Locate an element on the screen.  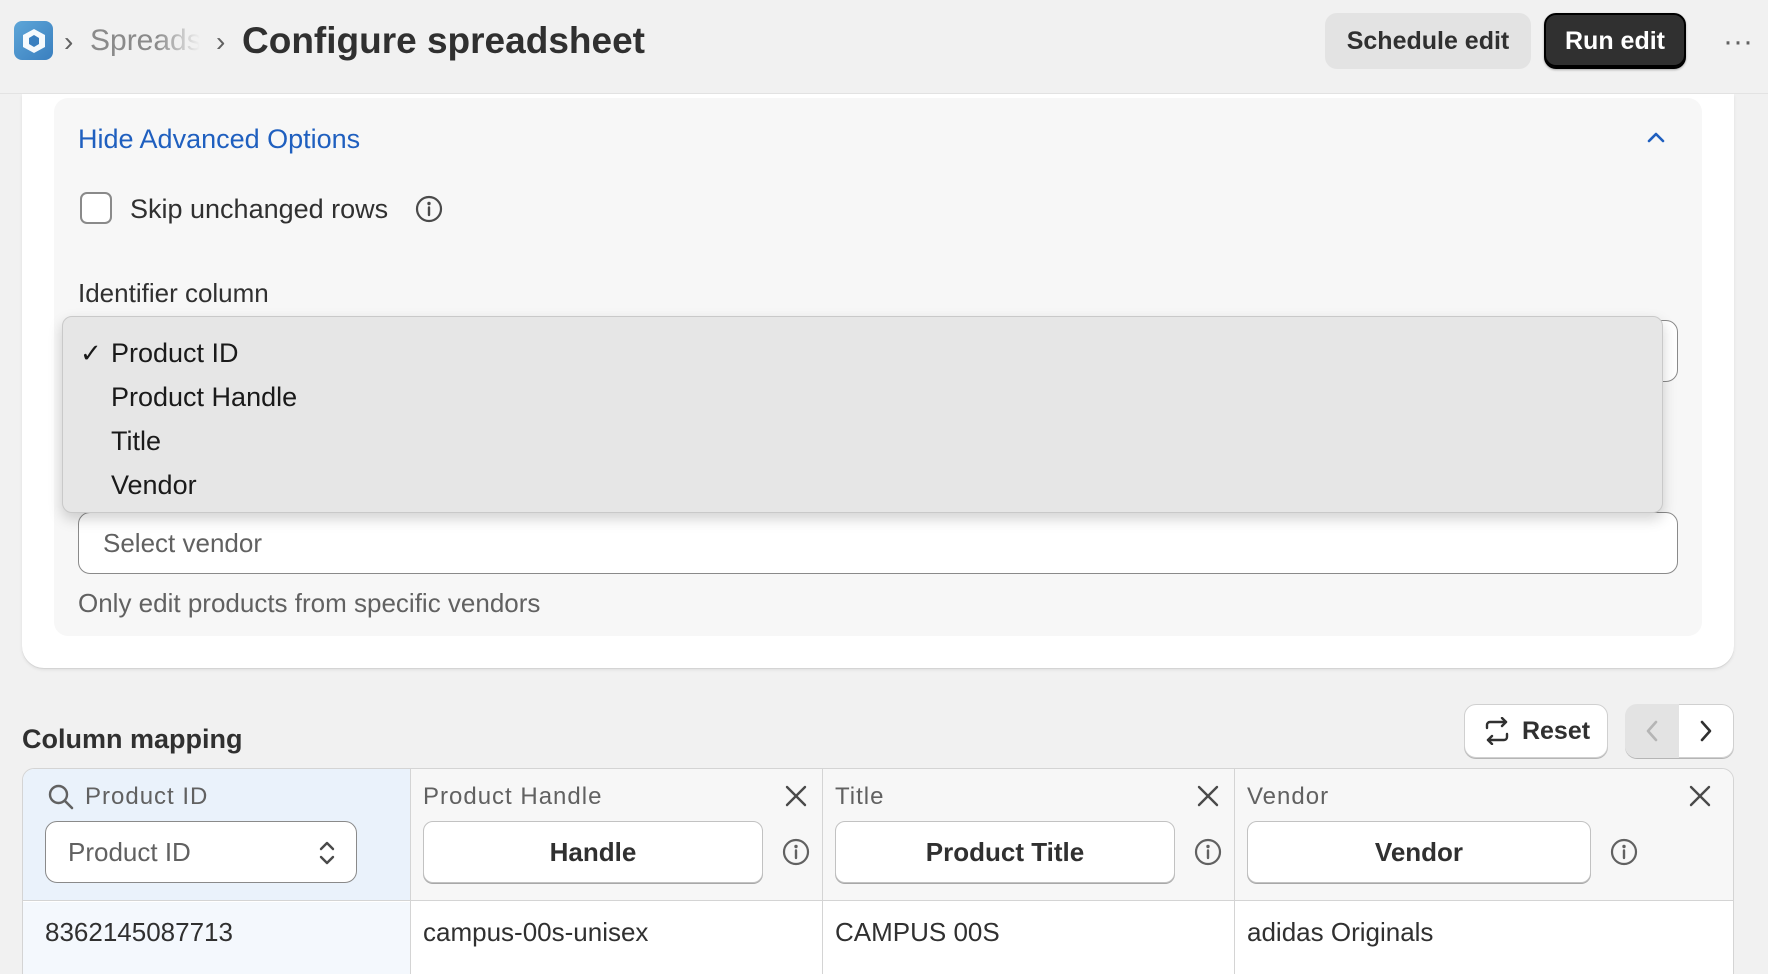
vendor-select-input is located at coordinates (878, 543).